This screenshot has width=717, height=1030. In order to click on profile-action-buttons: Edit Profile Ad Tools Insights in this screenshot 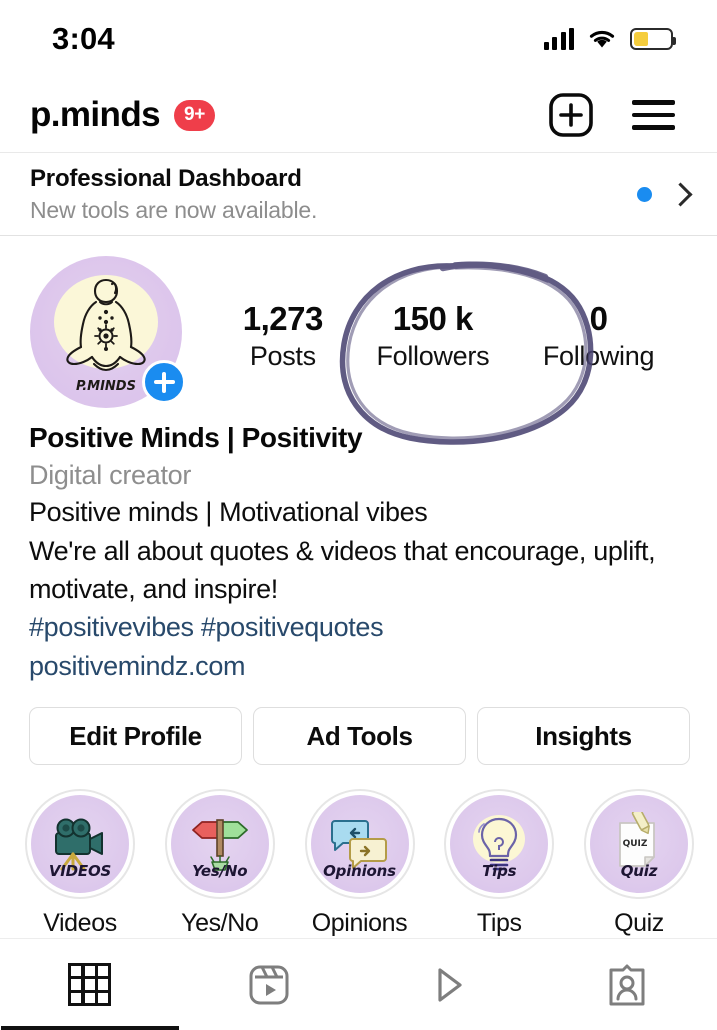, I will do `click(358, 725)`.